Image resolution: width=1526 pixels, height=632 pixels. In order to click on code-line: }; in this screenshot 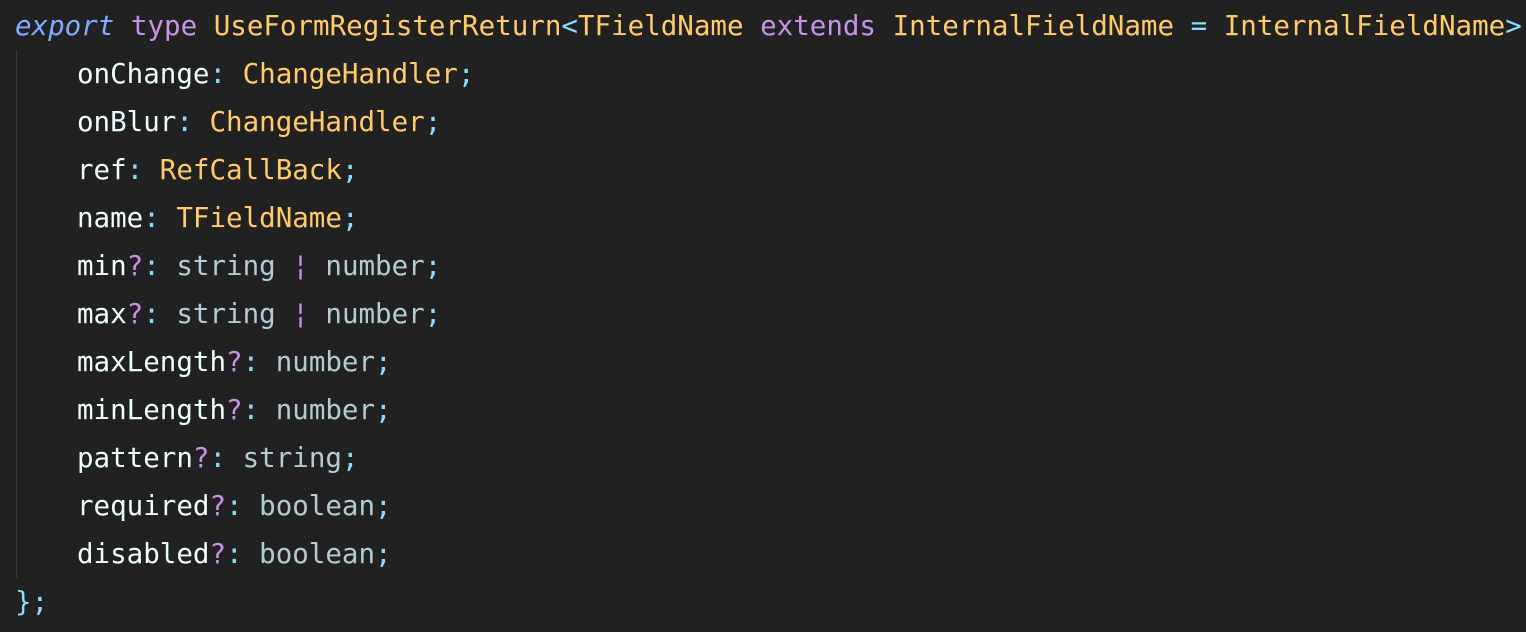, I will do `click(31, 602)`.